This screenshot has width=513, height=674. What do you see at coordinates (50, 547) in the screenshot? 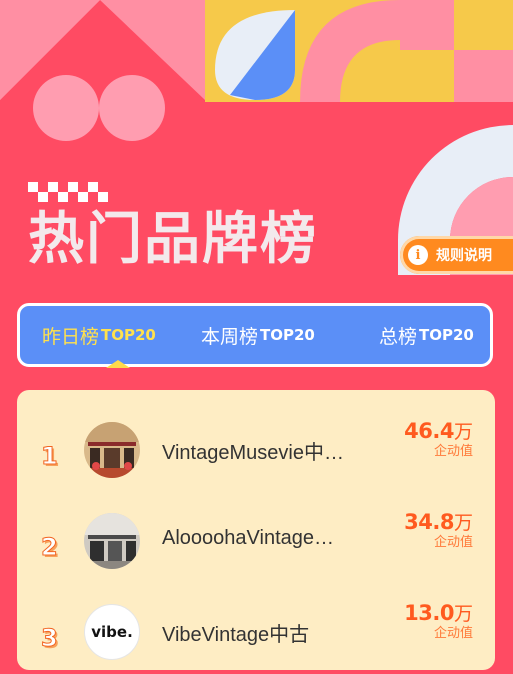
I see `rank-number: 2` at bounding box center [50, 547].